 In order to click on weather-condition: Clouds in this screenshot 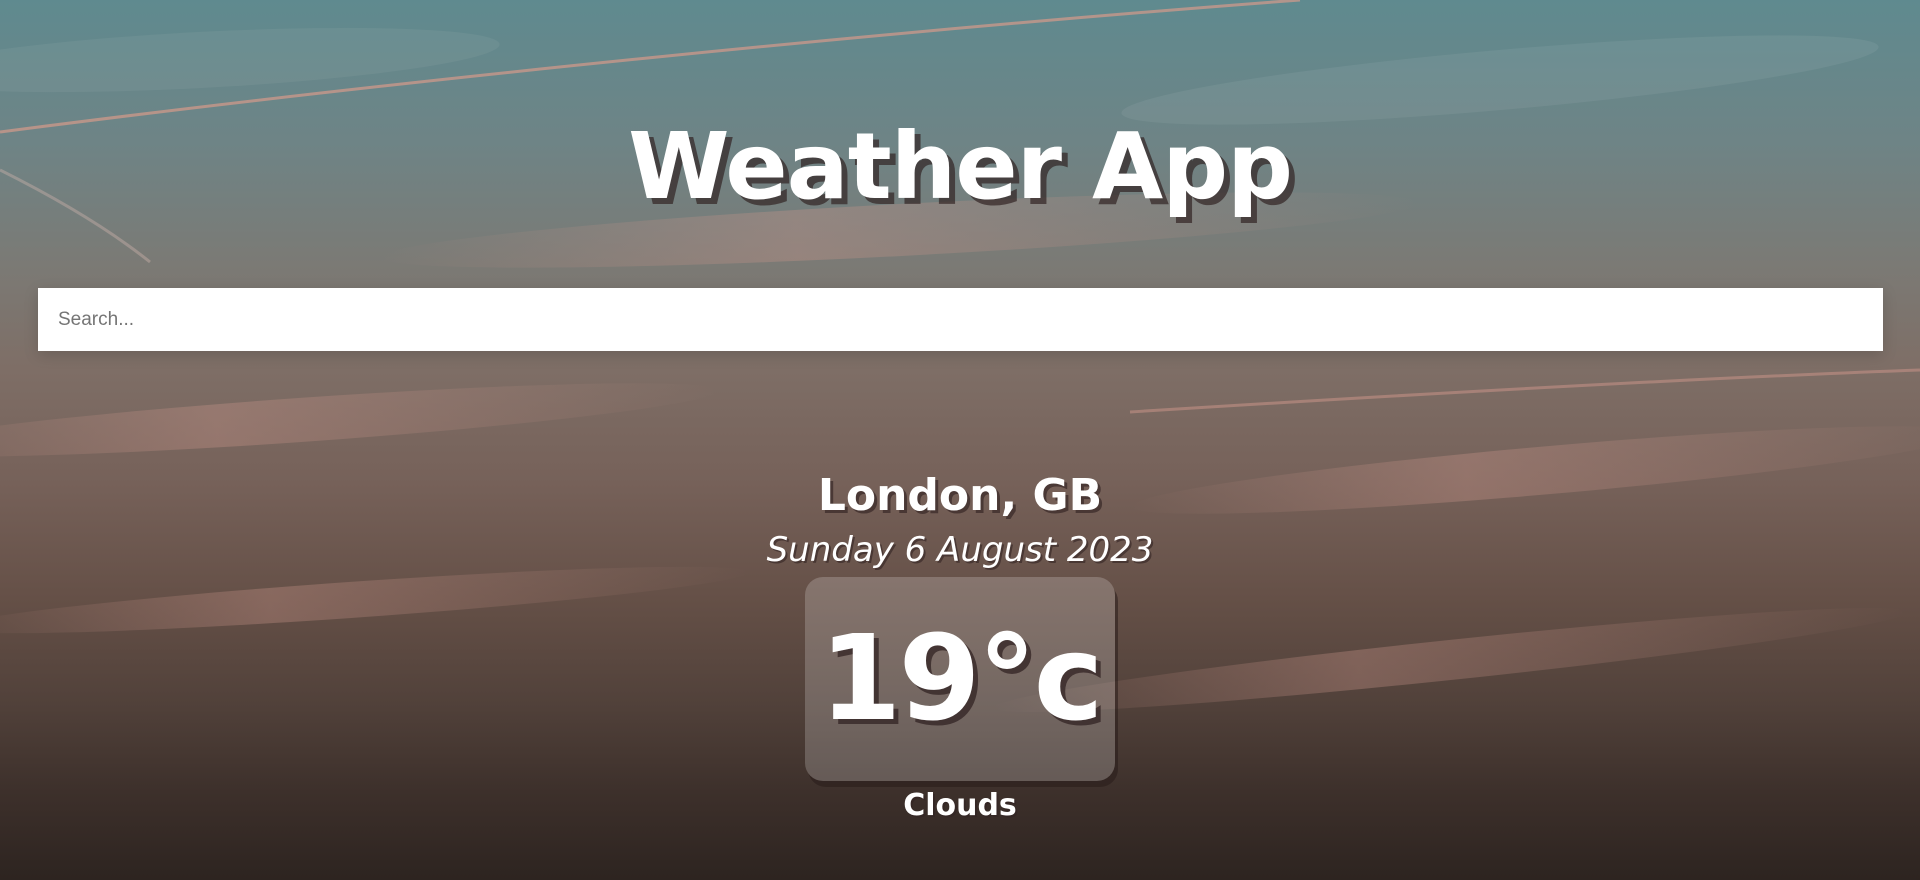, I will do `click(960, 805)`.